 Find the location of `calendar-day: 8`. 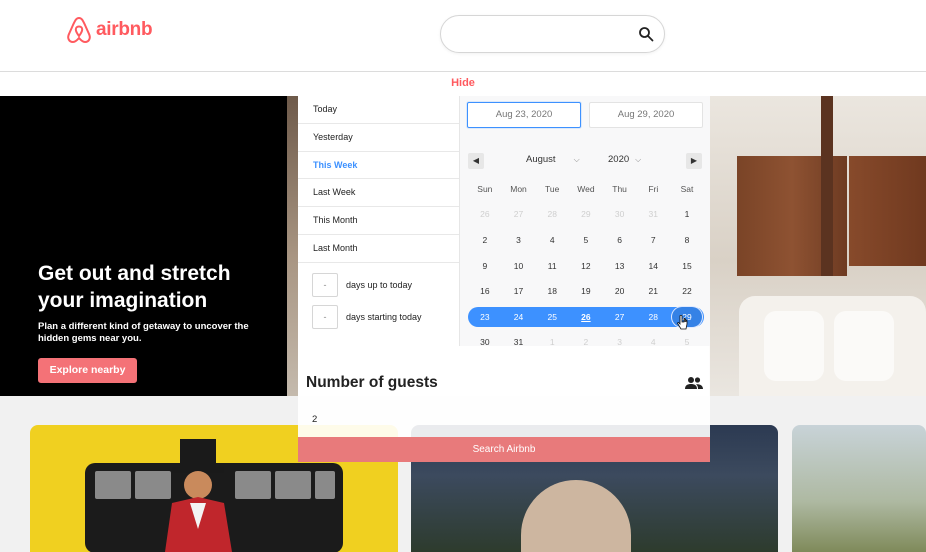

calendar-day: 8 is located at coordinates (687, 240).